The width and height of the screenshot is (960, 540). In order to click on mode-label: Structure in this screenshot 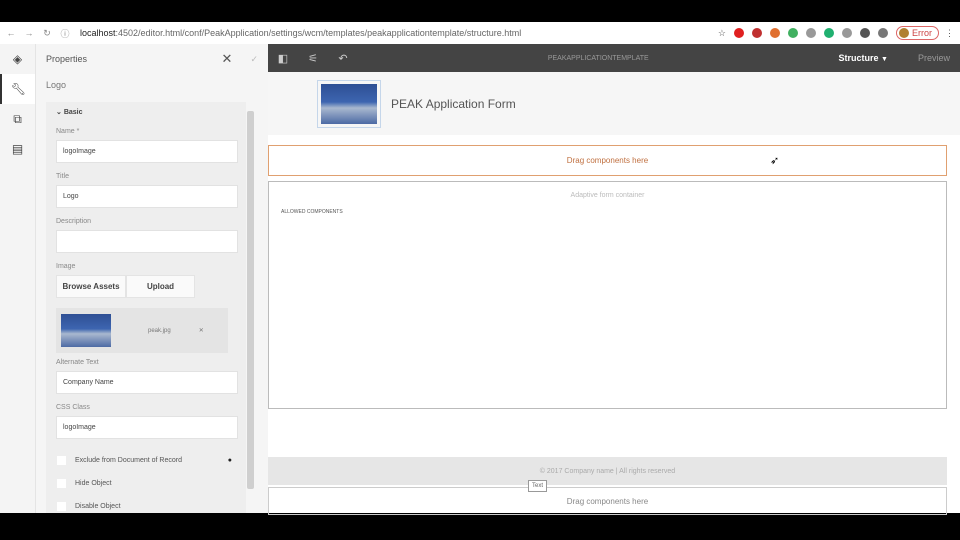, I will do `click(858, 58)`.